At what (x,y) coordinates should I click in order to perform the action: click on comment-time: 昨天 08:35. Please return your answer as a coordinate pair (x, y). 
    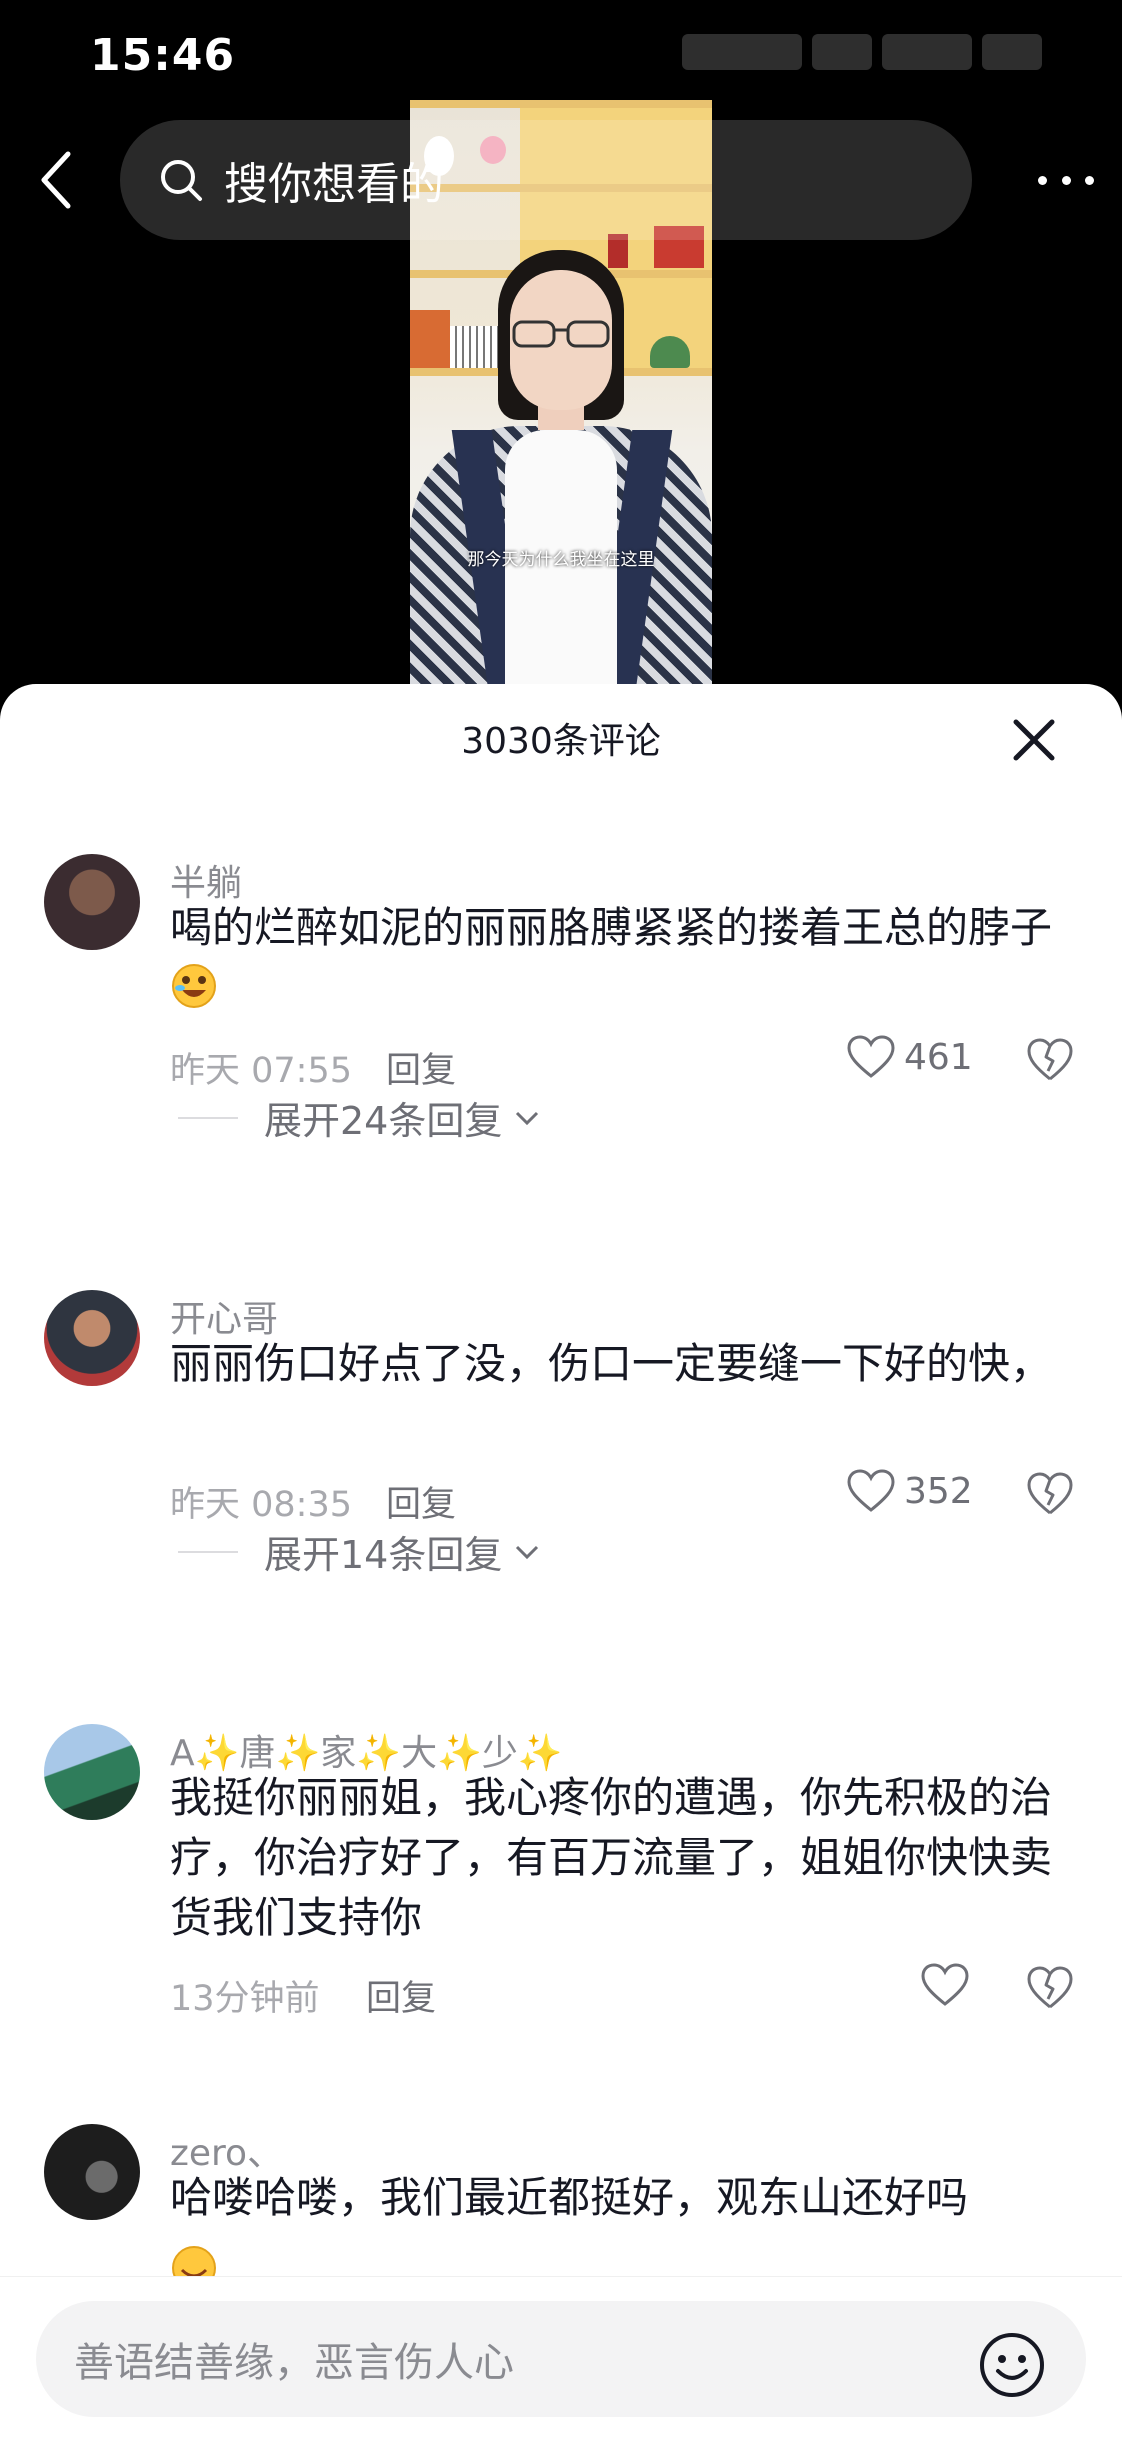
    Looking at the image, I should click on (261, 1505).